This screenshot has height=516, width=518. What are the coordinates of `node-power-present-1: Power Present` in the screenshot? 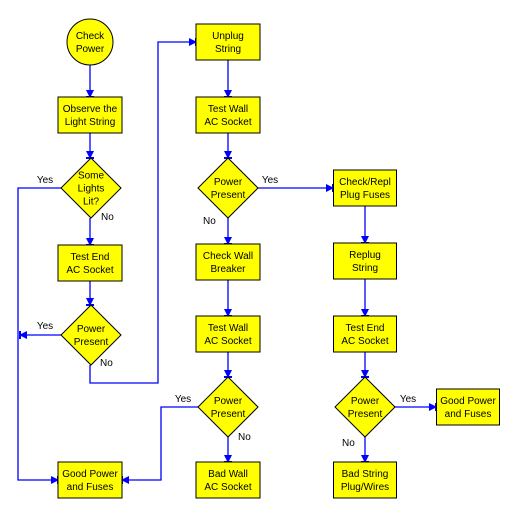 It's located at (91, 335).